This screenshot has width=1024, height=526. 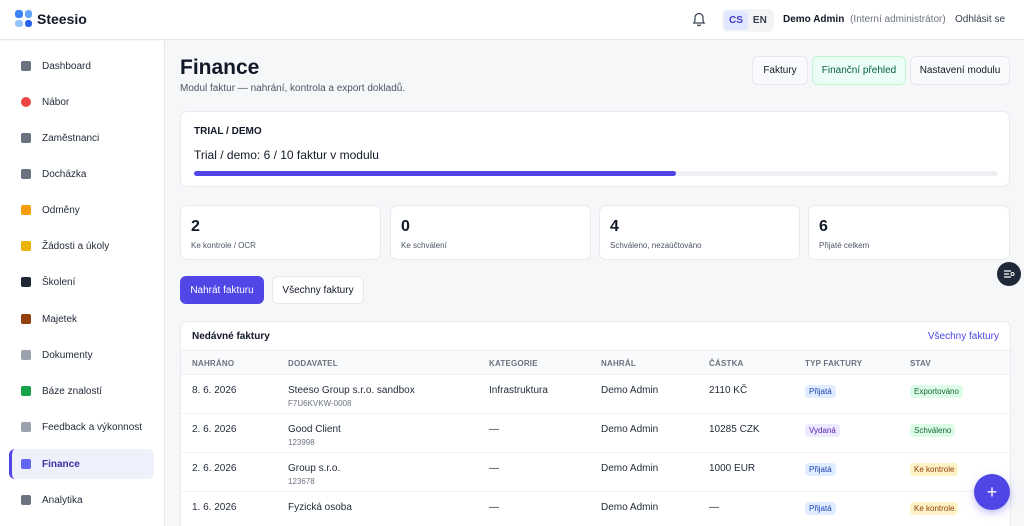 I want to click on sidebar-item-label: Feedback a výkonnost, so click(x=92, y=427).